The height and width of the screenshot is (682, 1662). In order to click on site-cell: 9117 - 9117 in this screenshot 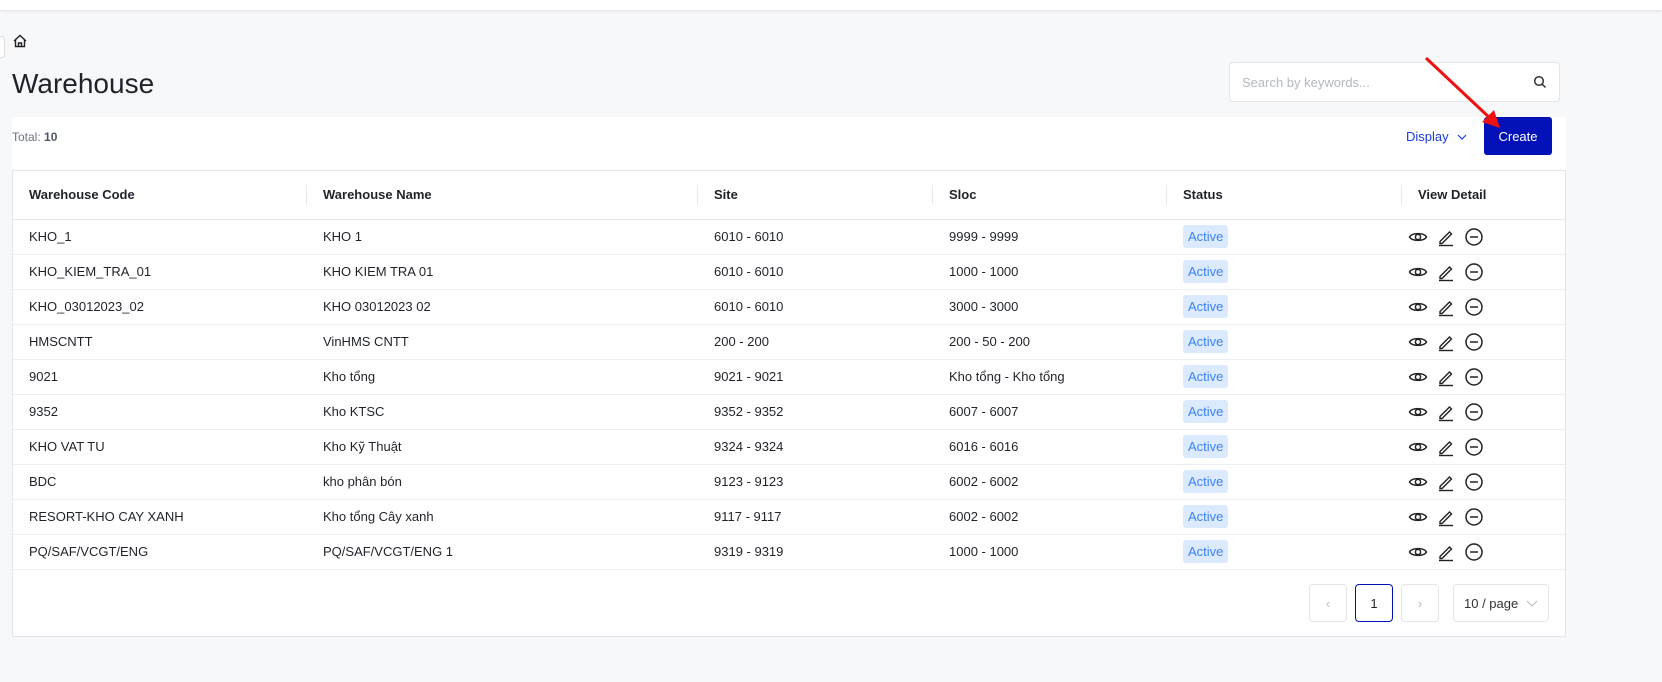, I will do `click(815, 517)`.